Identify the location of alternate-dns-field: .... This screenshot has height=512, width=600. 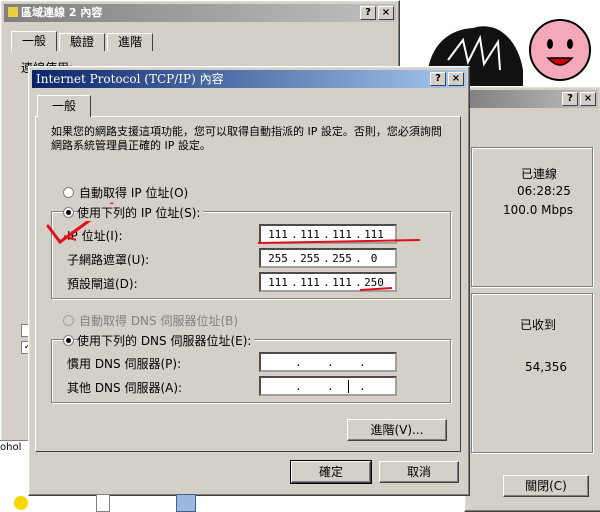
(328, 386).